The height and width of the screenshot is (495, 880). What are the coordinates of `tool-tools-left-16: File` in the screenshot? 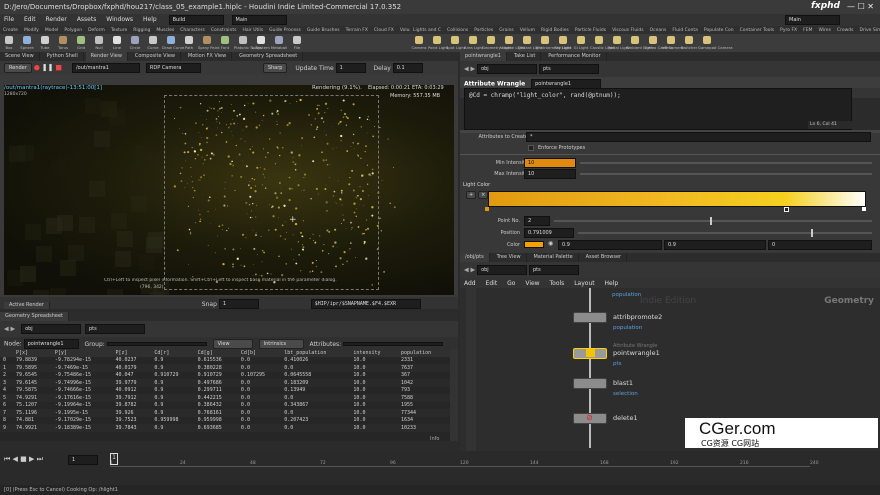 It's located at (297, 43).